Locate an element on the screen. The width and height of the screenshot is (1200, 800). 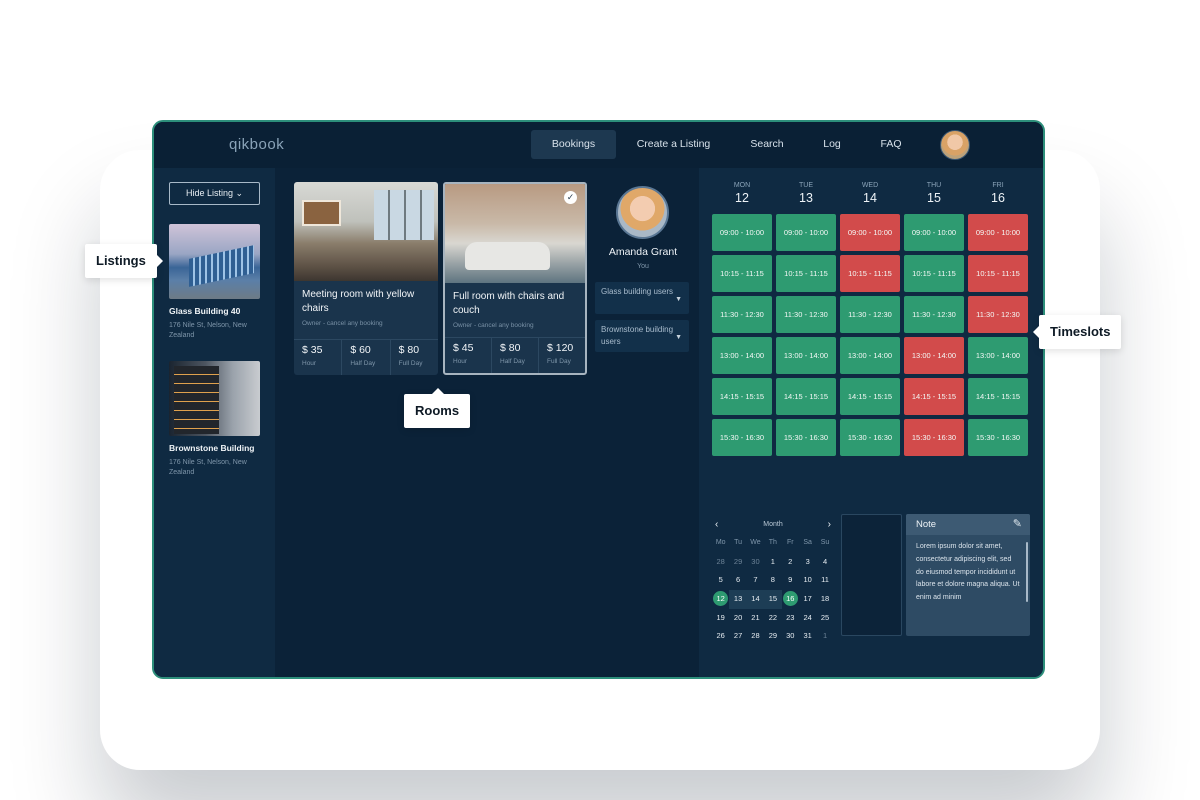
calendar-day: 6 is located at coordinates (737, 580).